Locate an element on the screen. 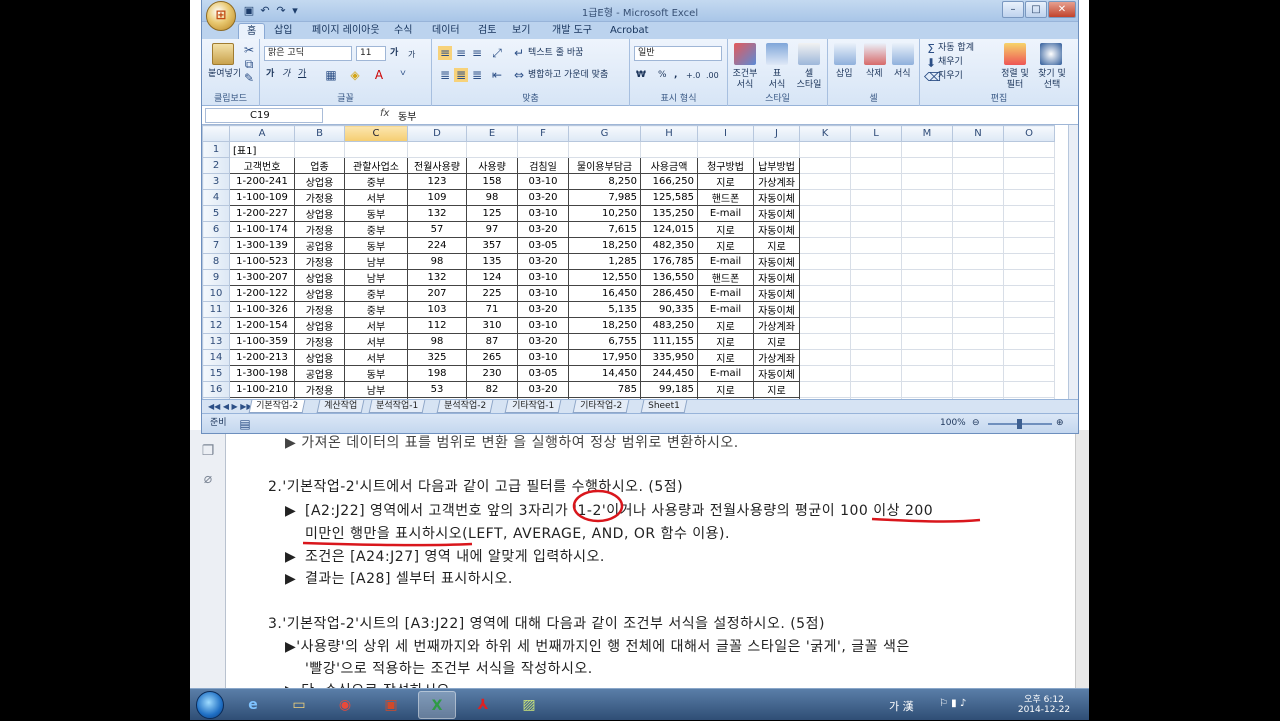 This screenshot has height=721, width=1280. merge-center-button: 병합하고 가운데 맞춤 is located at coordinates (568, 75).